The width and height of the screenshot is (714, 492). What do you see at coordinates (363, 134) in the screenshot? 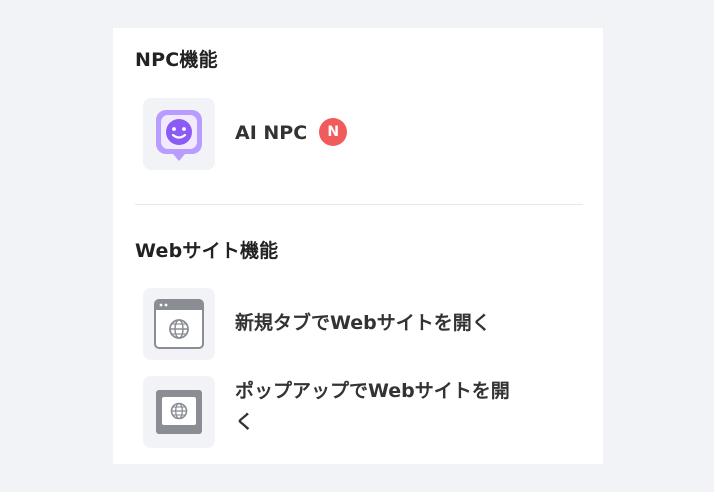
I see `feature-item-ai-npc: AI NPC N` at bounding box center [363, 134].